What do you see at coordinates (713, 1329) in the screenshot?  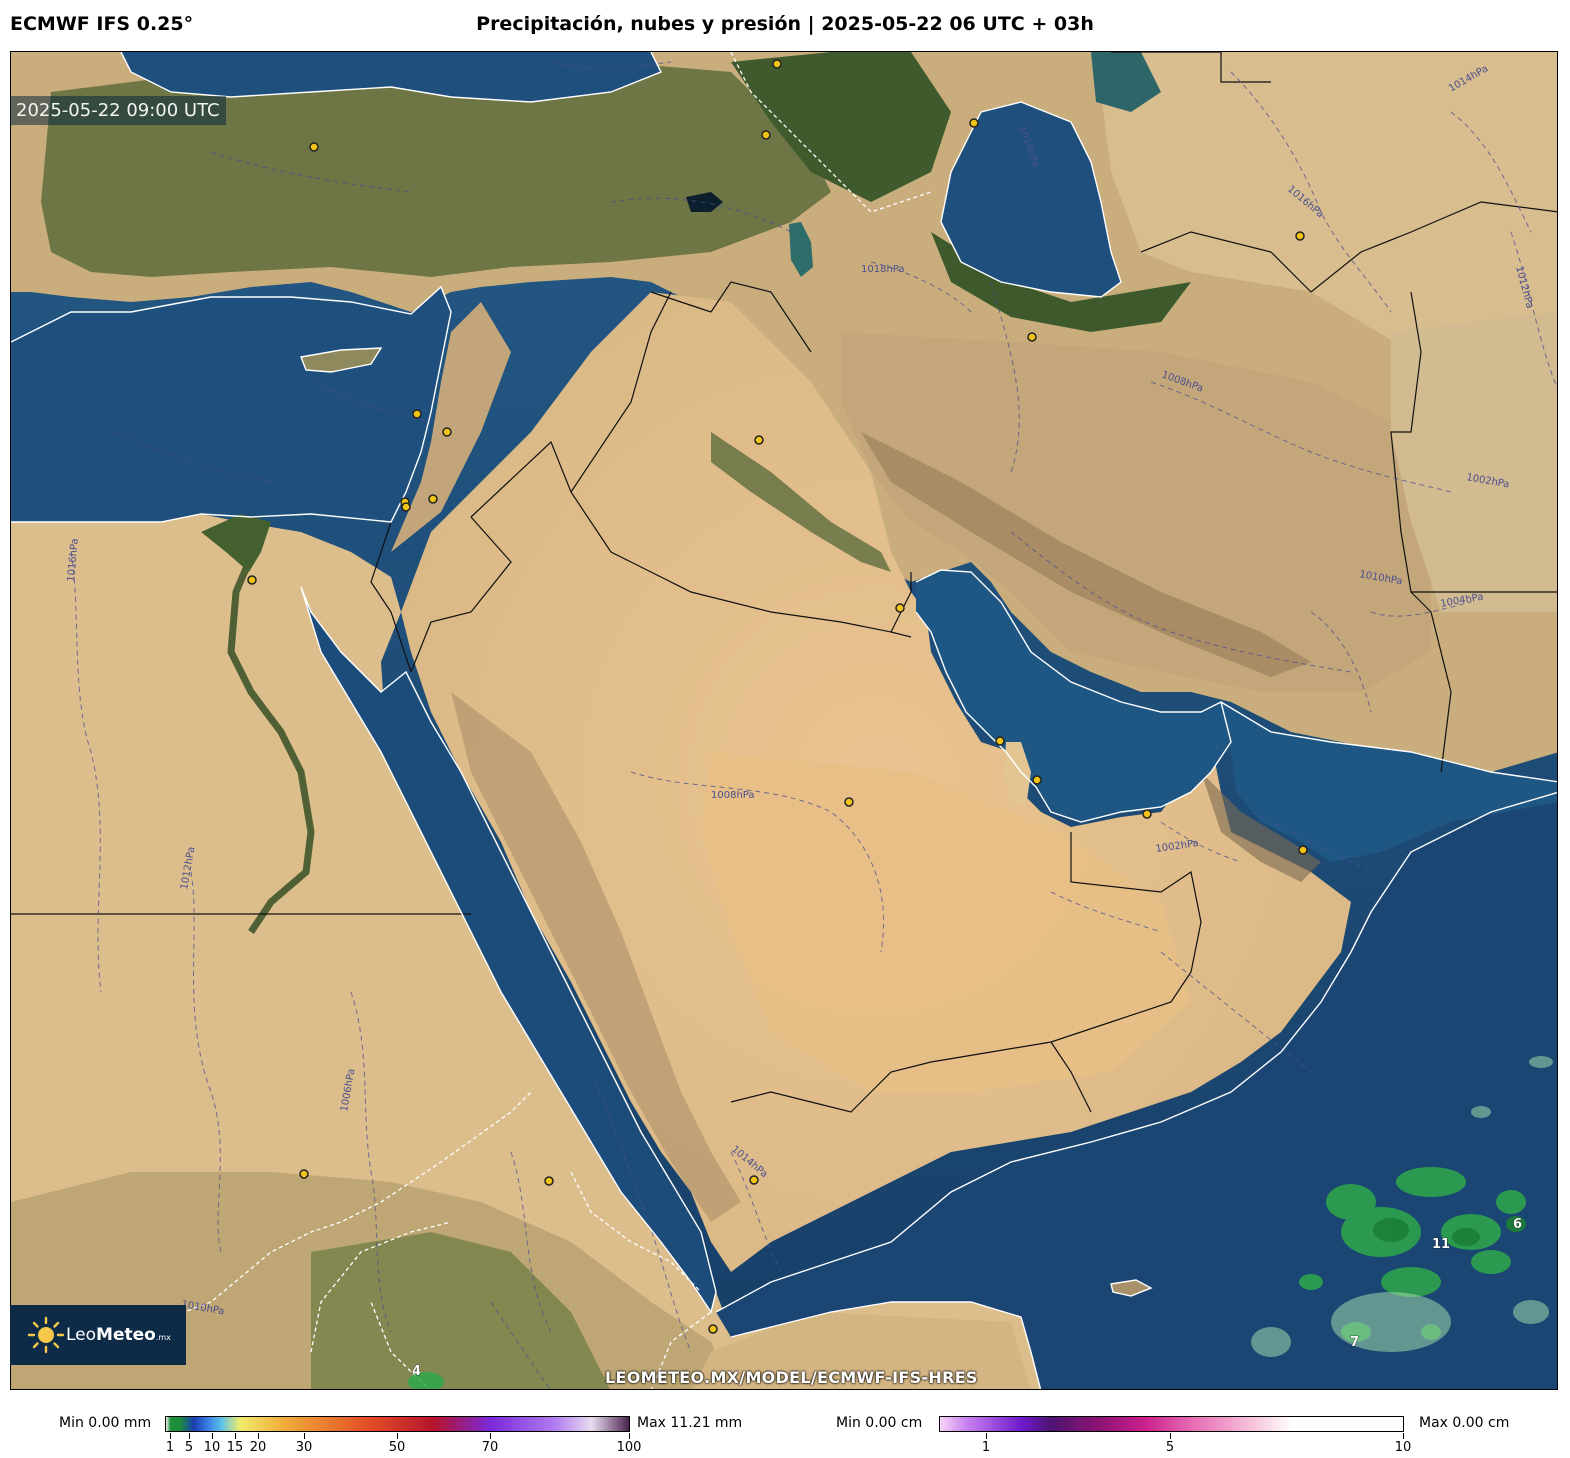 I see `city-djibouti` at bounding box center [713, 1329].